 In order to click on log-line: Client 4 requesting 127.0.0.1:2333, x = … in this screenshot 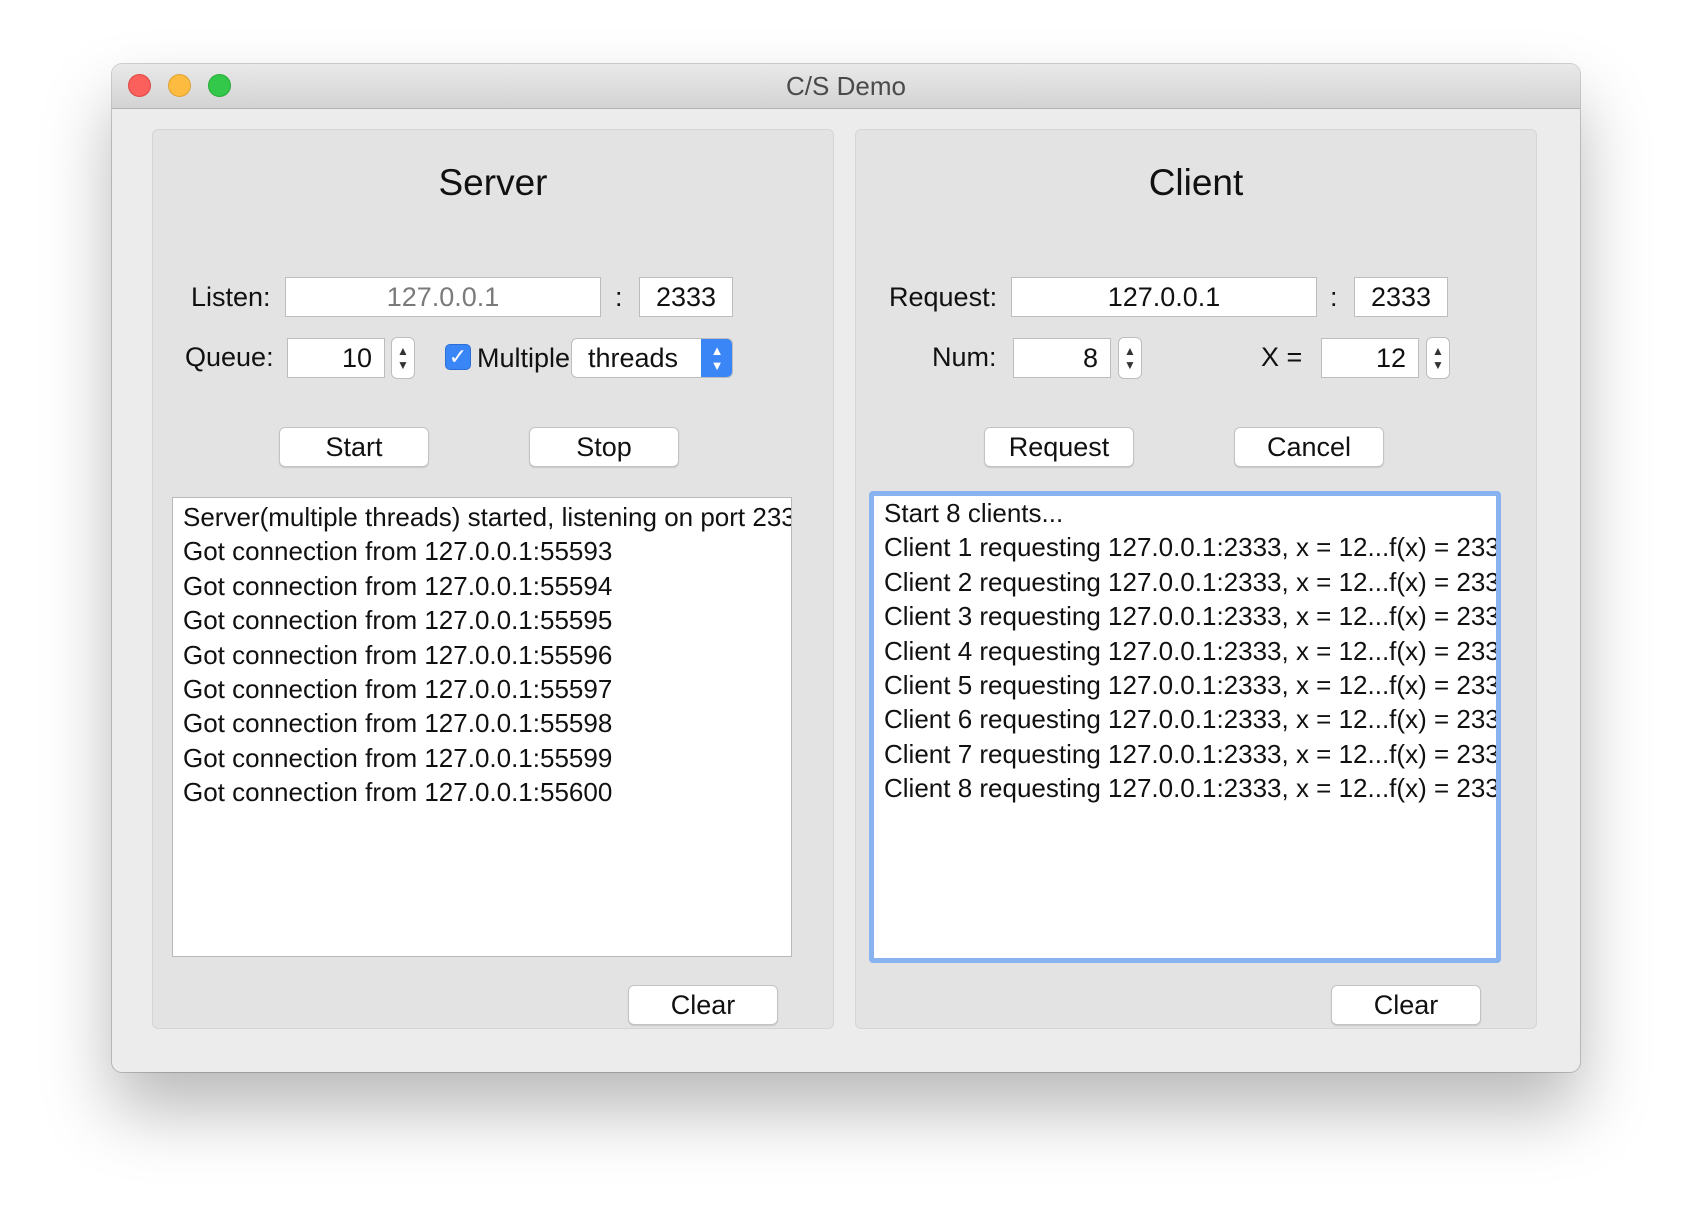, I will do `click(1192, 650)`.